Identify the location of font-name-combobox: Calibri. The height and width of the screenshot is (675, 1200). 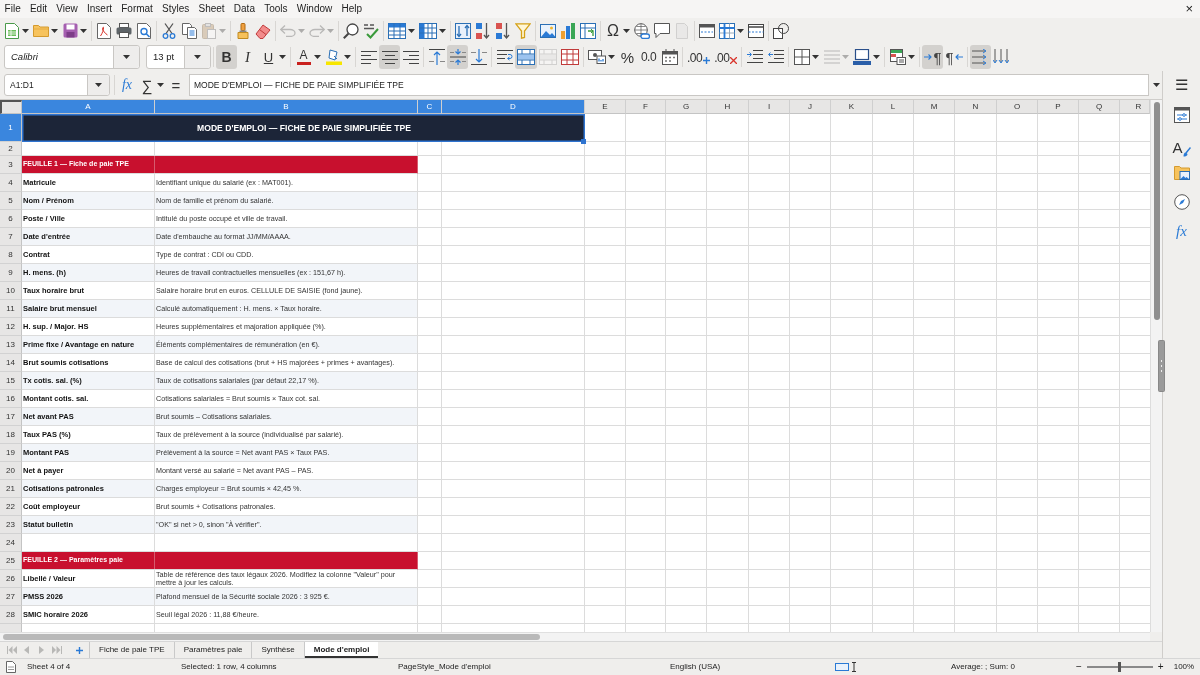
(72, 57).